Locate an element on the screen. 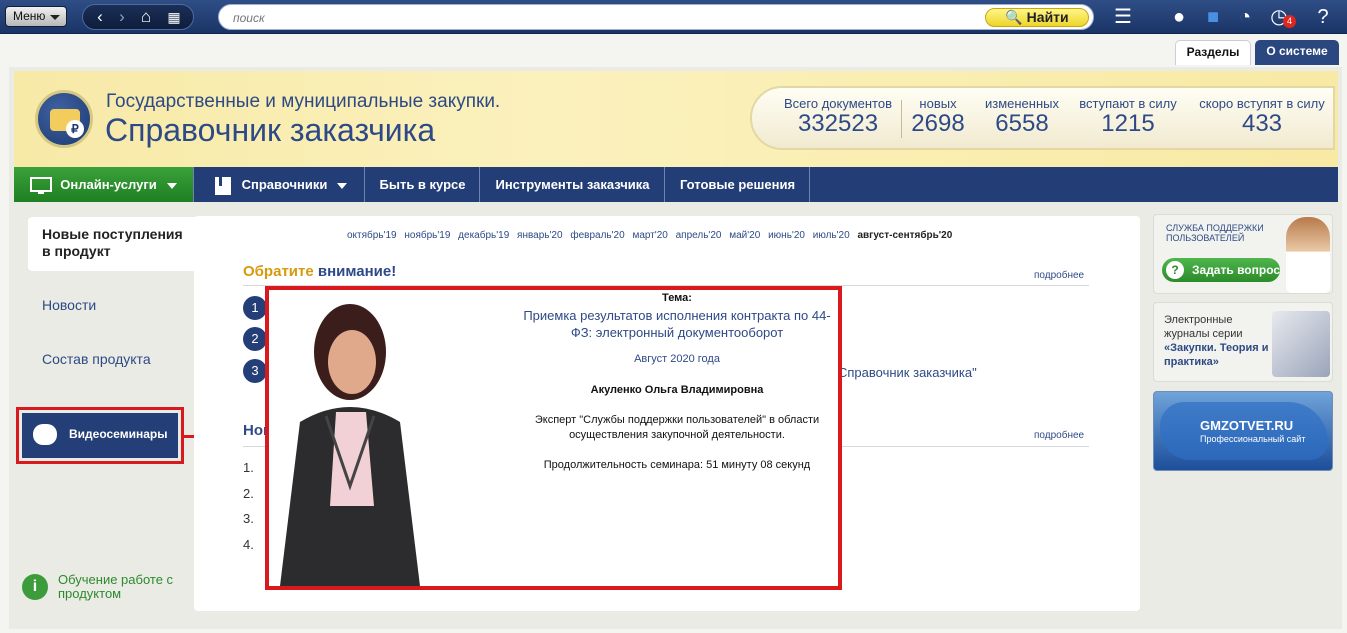 This screenshot has height=633, width=1347. back-icon: ‹ is located at coordinates (100, 17).